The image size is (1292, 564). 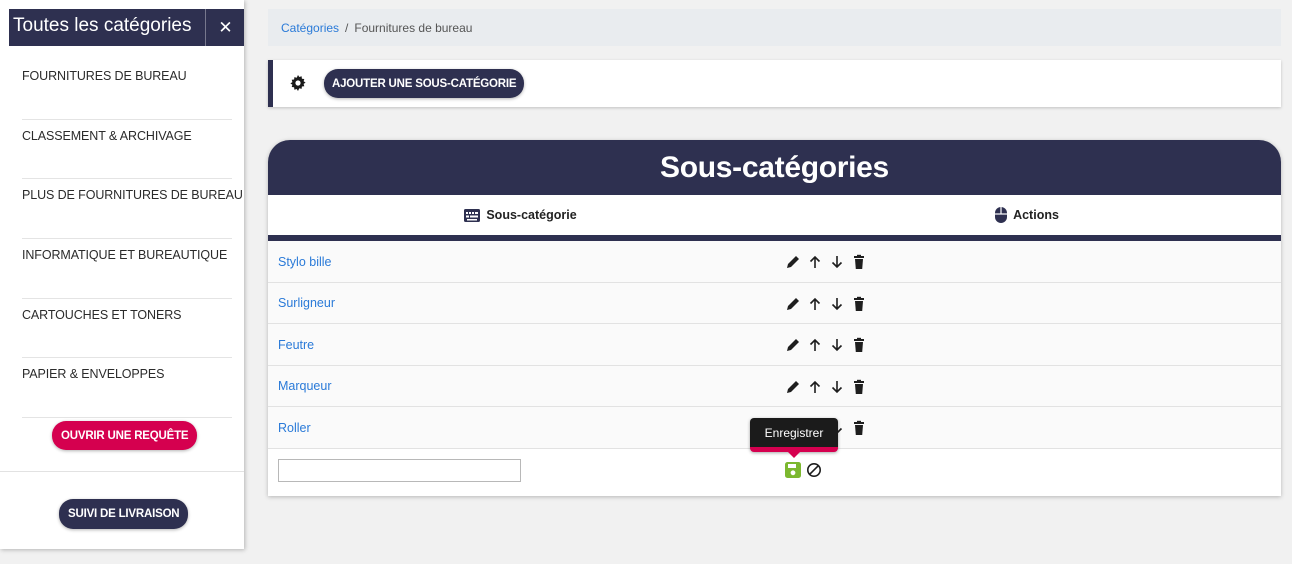 I want to click on save-tooltip: Enregistrer, so click(x=794, y=438).